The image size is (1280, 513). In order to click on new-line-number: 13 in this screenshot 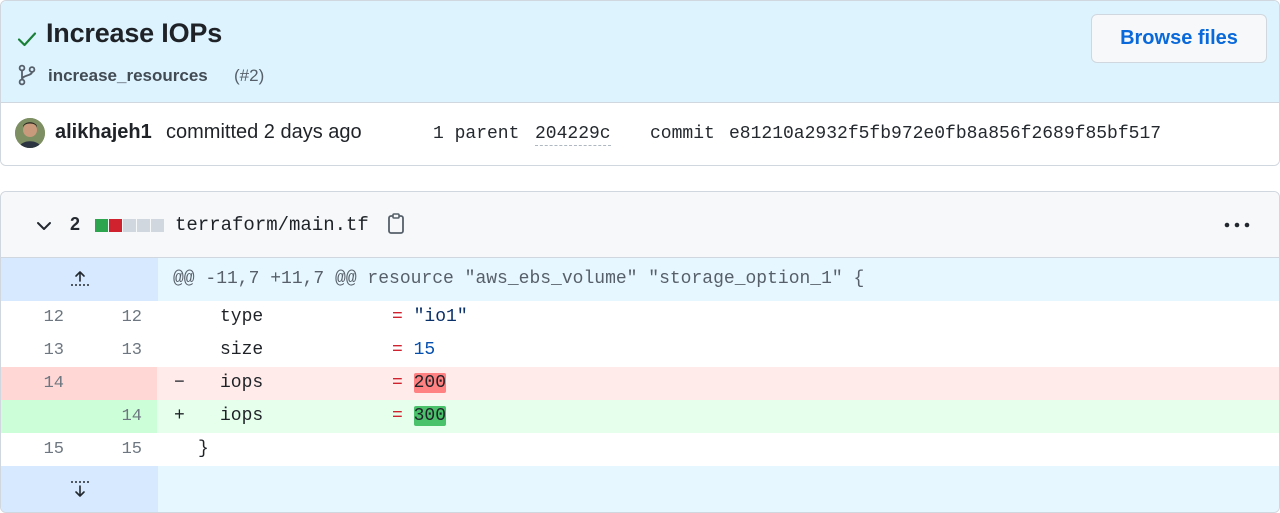, I will do `click(118, 350)`.